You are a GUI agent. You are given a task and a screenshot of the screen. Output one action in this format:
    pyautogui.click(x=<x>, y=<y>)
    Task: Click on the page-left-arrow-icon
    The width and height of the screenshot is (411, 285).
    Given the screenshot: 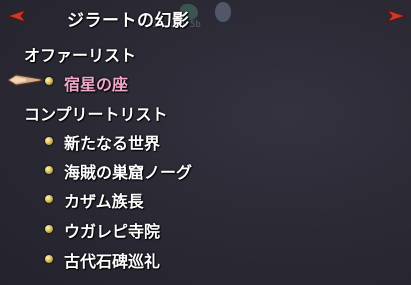 What is the action you would take?
    pyautogui.click(x=17, y=16)
    